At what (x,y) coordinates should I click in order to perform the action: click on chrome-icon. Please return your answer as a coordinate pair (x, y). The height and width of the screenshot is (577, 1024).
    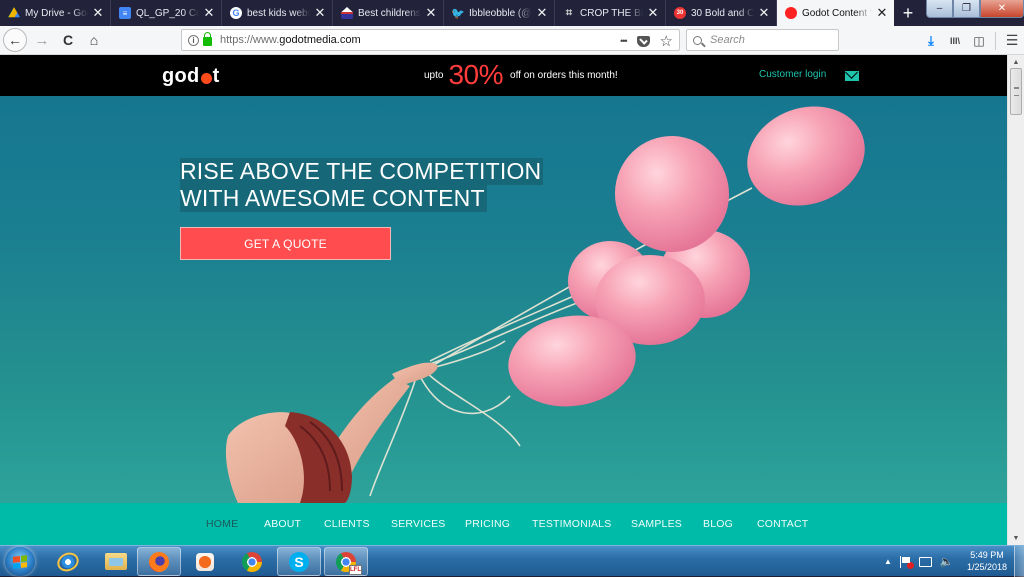
    Looking at the image, I should click on (252, 561).